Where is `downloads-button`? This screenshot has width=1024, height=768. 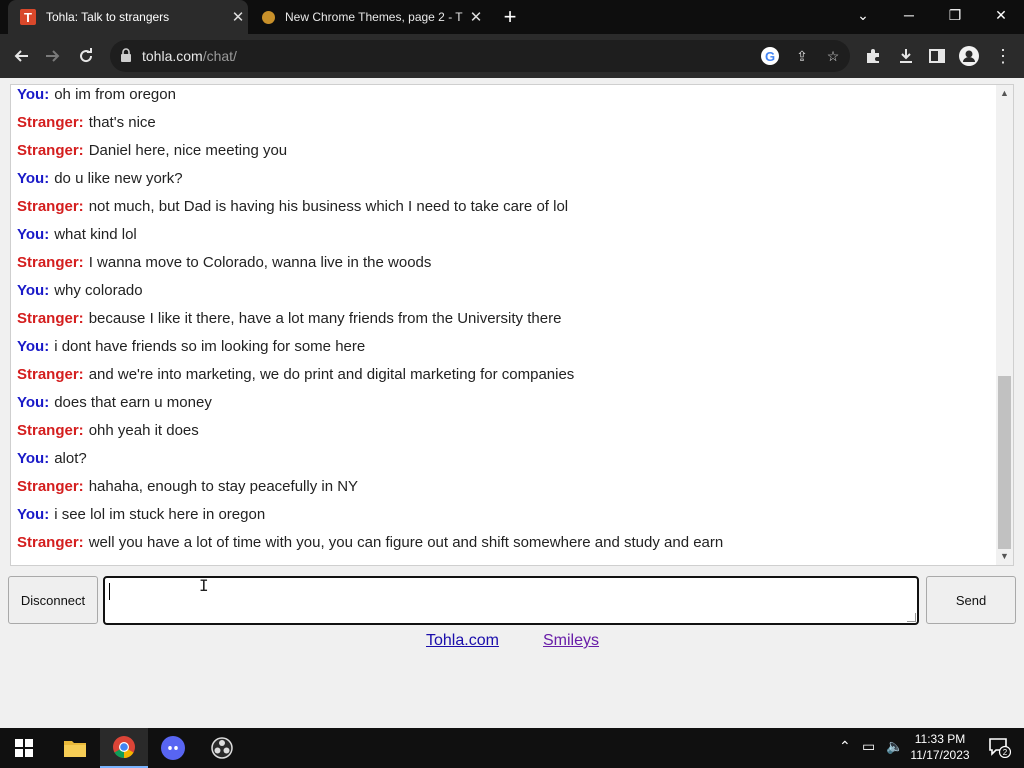
downloads-button is located at coordinates (906, 56).